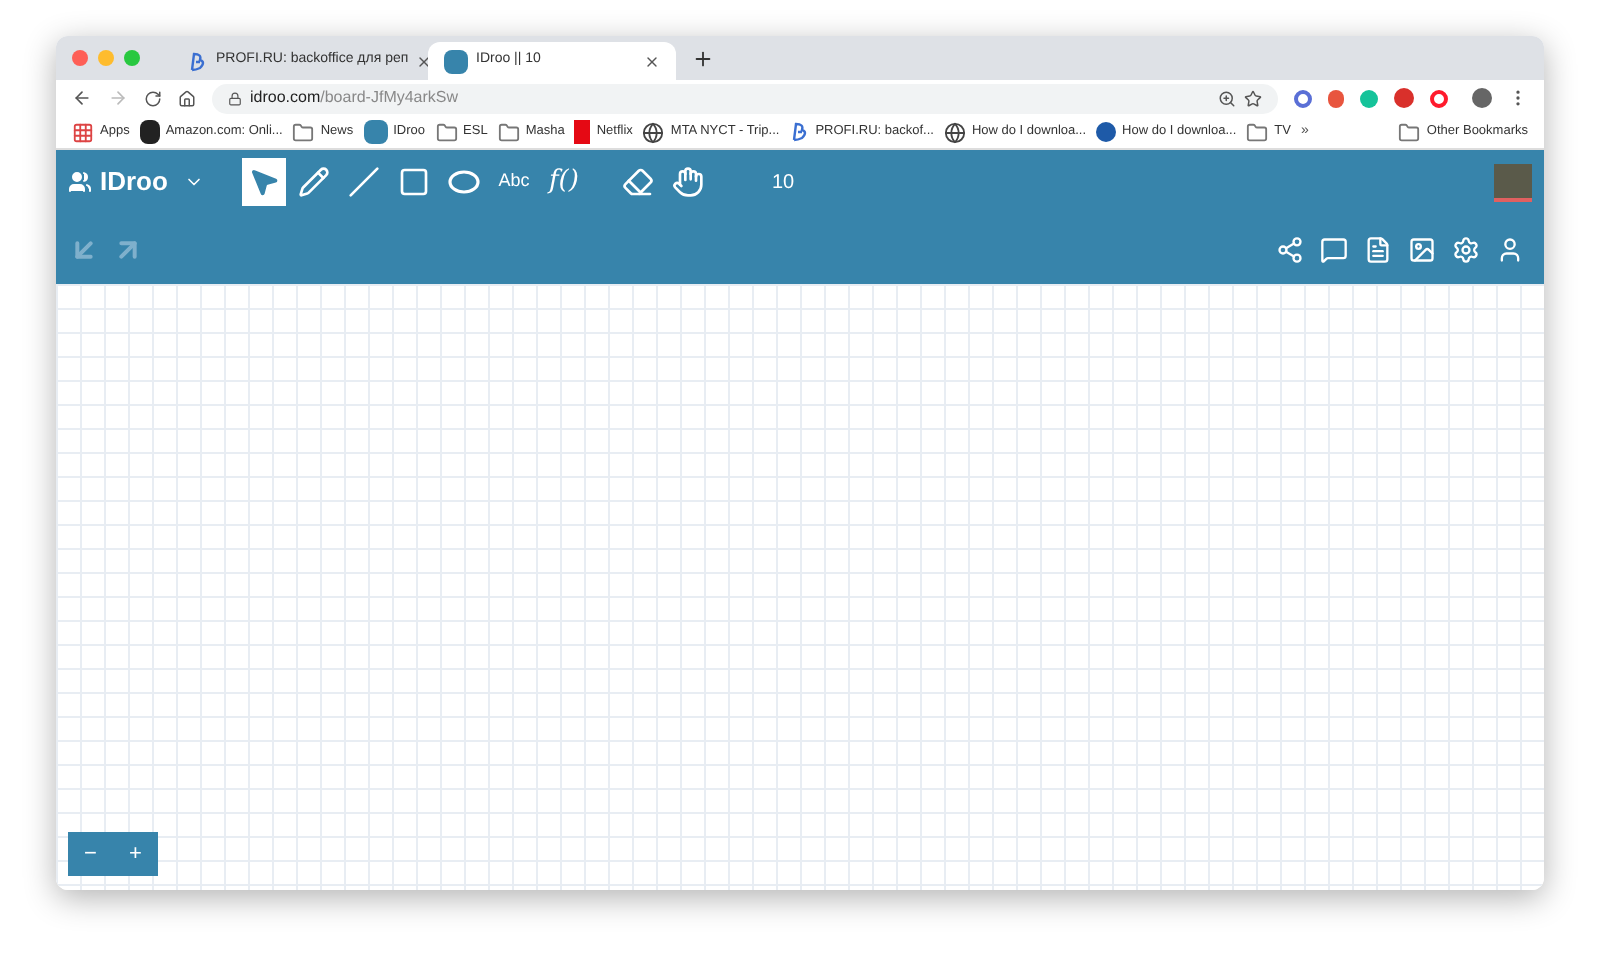 The image size is (1600, 966). I want to click on document-icon, so click(1378, 249).